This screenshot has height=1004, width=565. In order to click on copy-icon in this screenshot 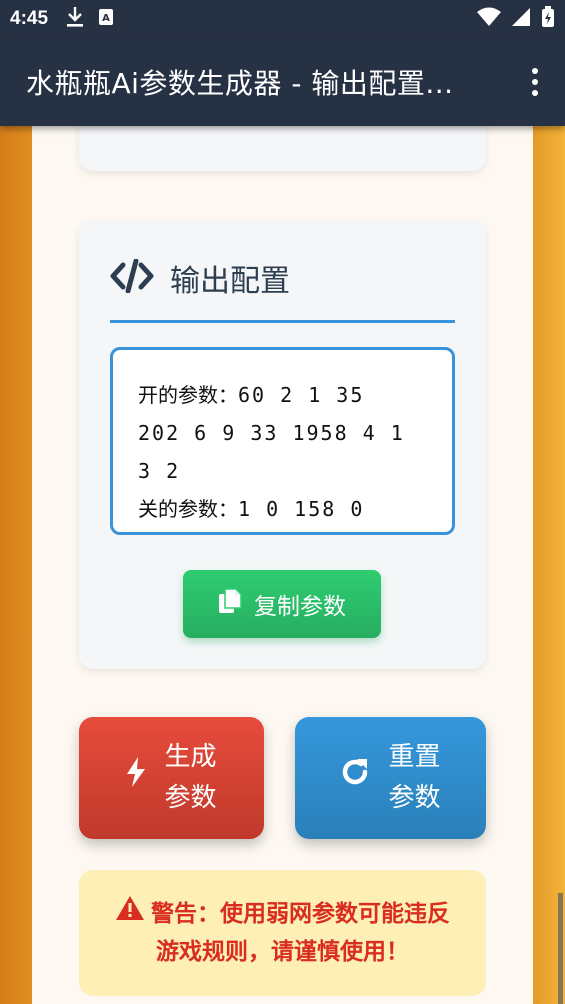, I will do `click(230, 604)`.